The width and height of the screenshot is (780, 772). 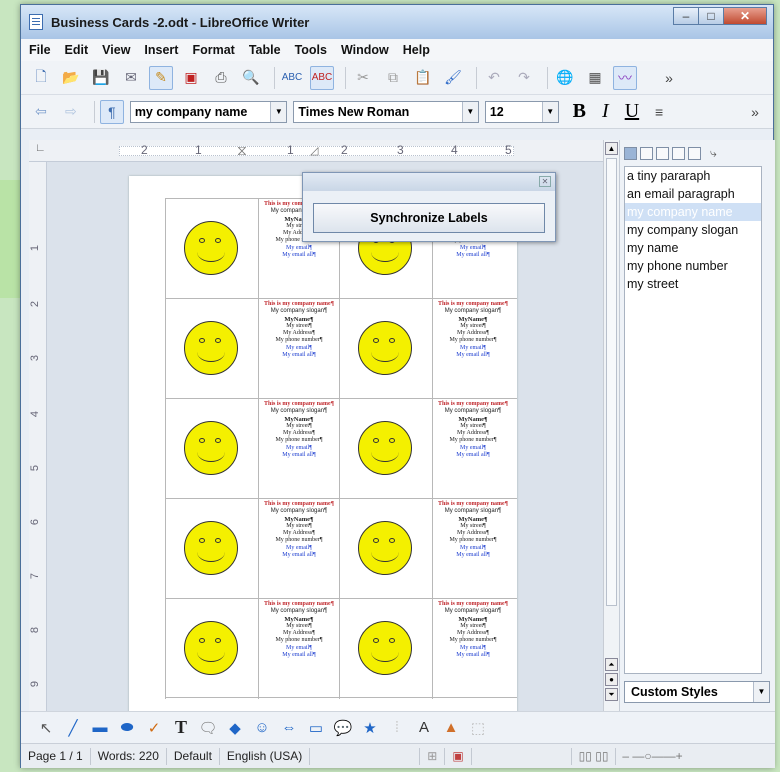 I want to click on hyperlink-icon: 🌐, so click(x=565, y=78).